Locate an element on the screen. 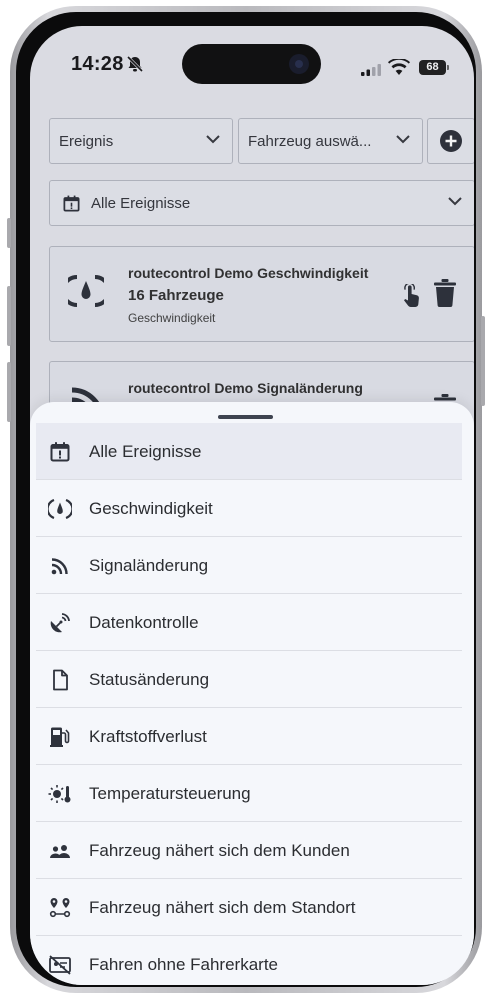  wifi-icon is located at coordinates (399, 67).